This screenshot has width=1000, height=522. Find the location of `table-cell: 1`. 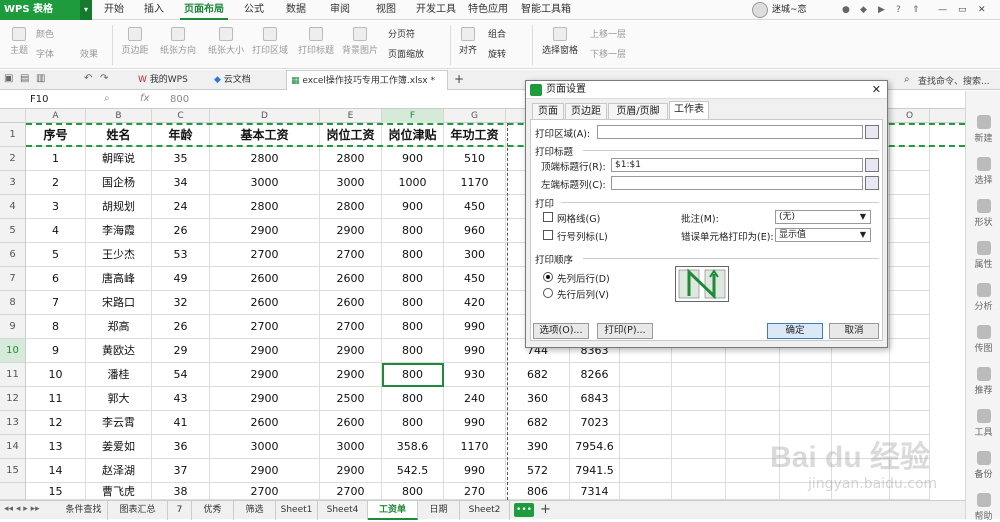

table-cell: 1 is located at coordinates (56, 159).